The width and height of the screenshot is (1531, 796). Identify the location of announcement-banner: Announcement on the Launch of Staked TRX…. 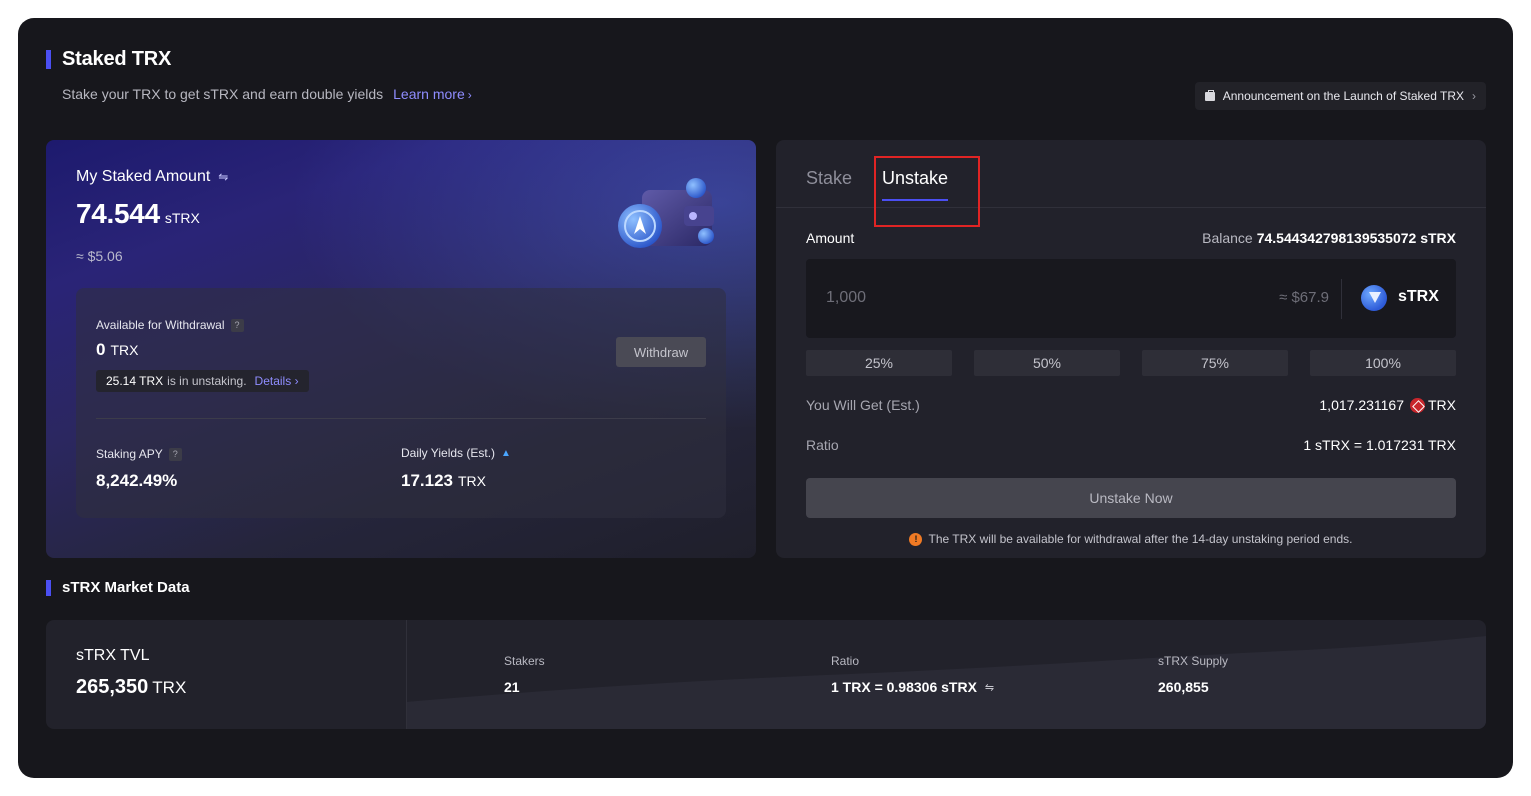
(1340, 96).